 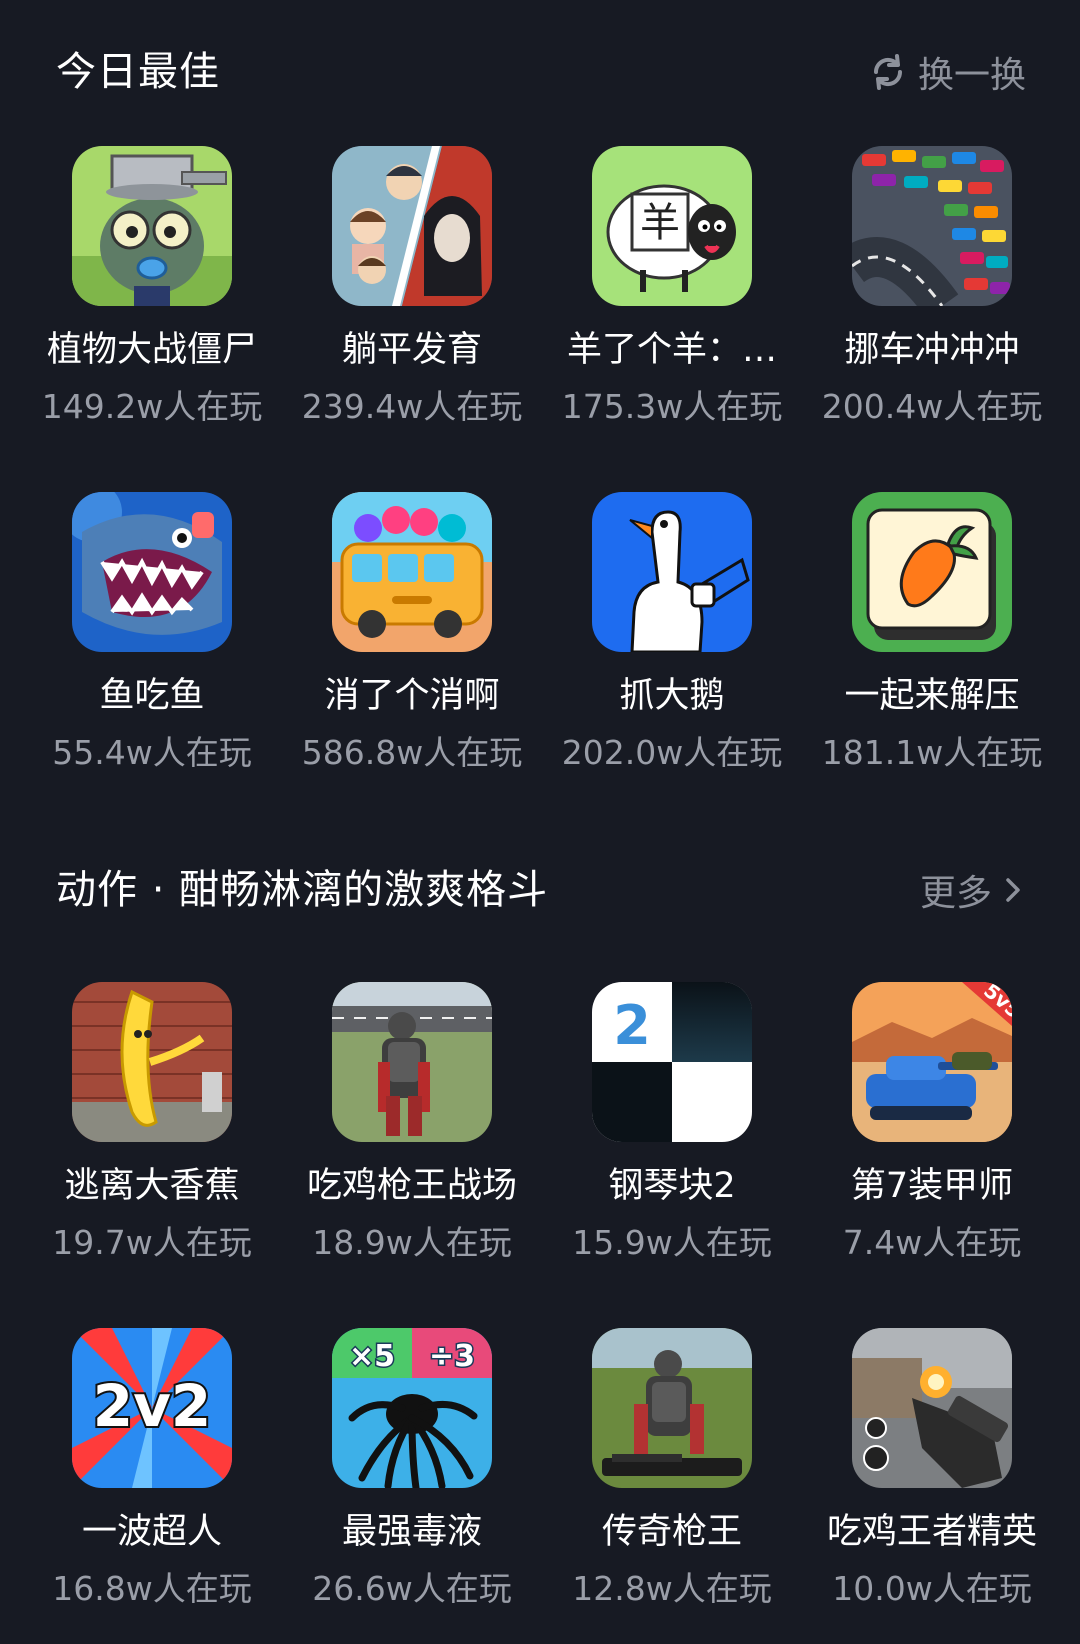 I want to click on refresh-label: 换一换, so click(x=971, y=75).